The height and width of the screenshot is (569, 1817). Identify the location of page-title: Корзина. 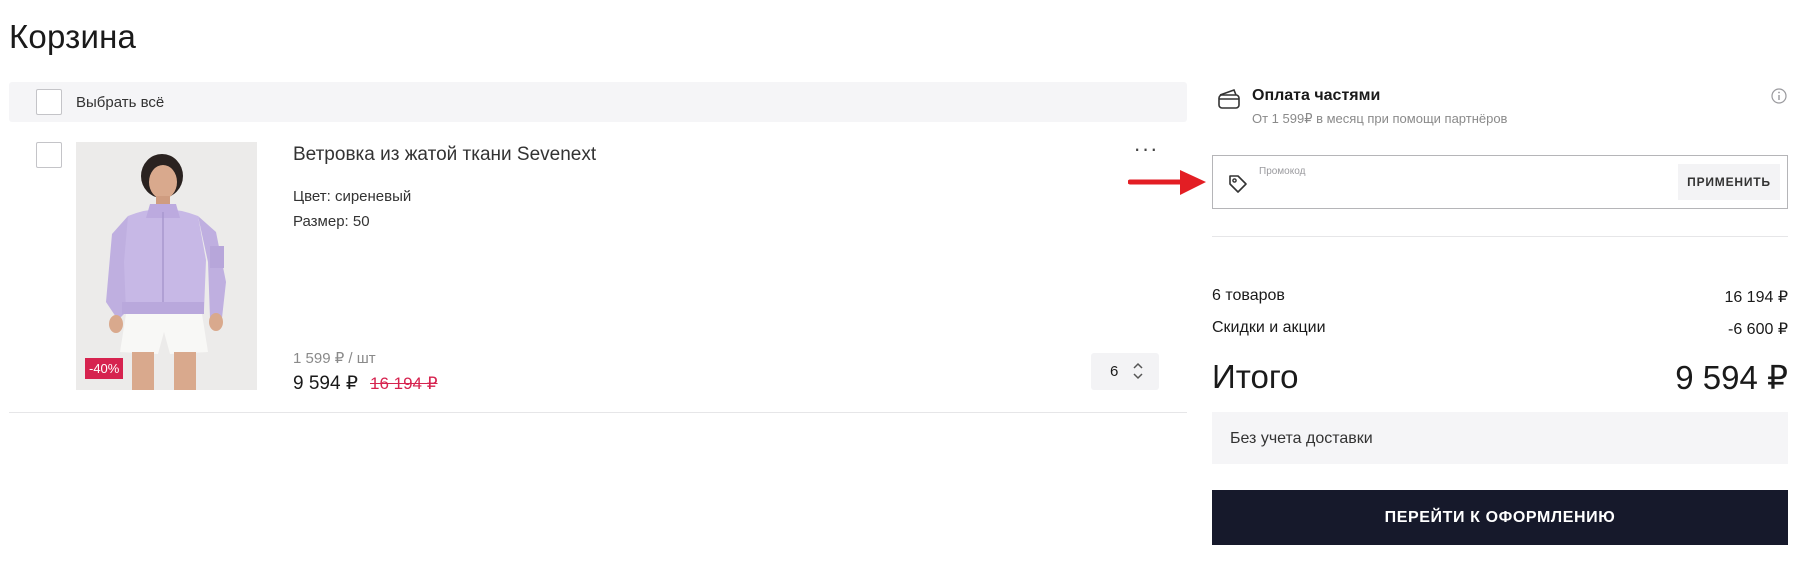
(73, 36).